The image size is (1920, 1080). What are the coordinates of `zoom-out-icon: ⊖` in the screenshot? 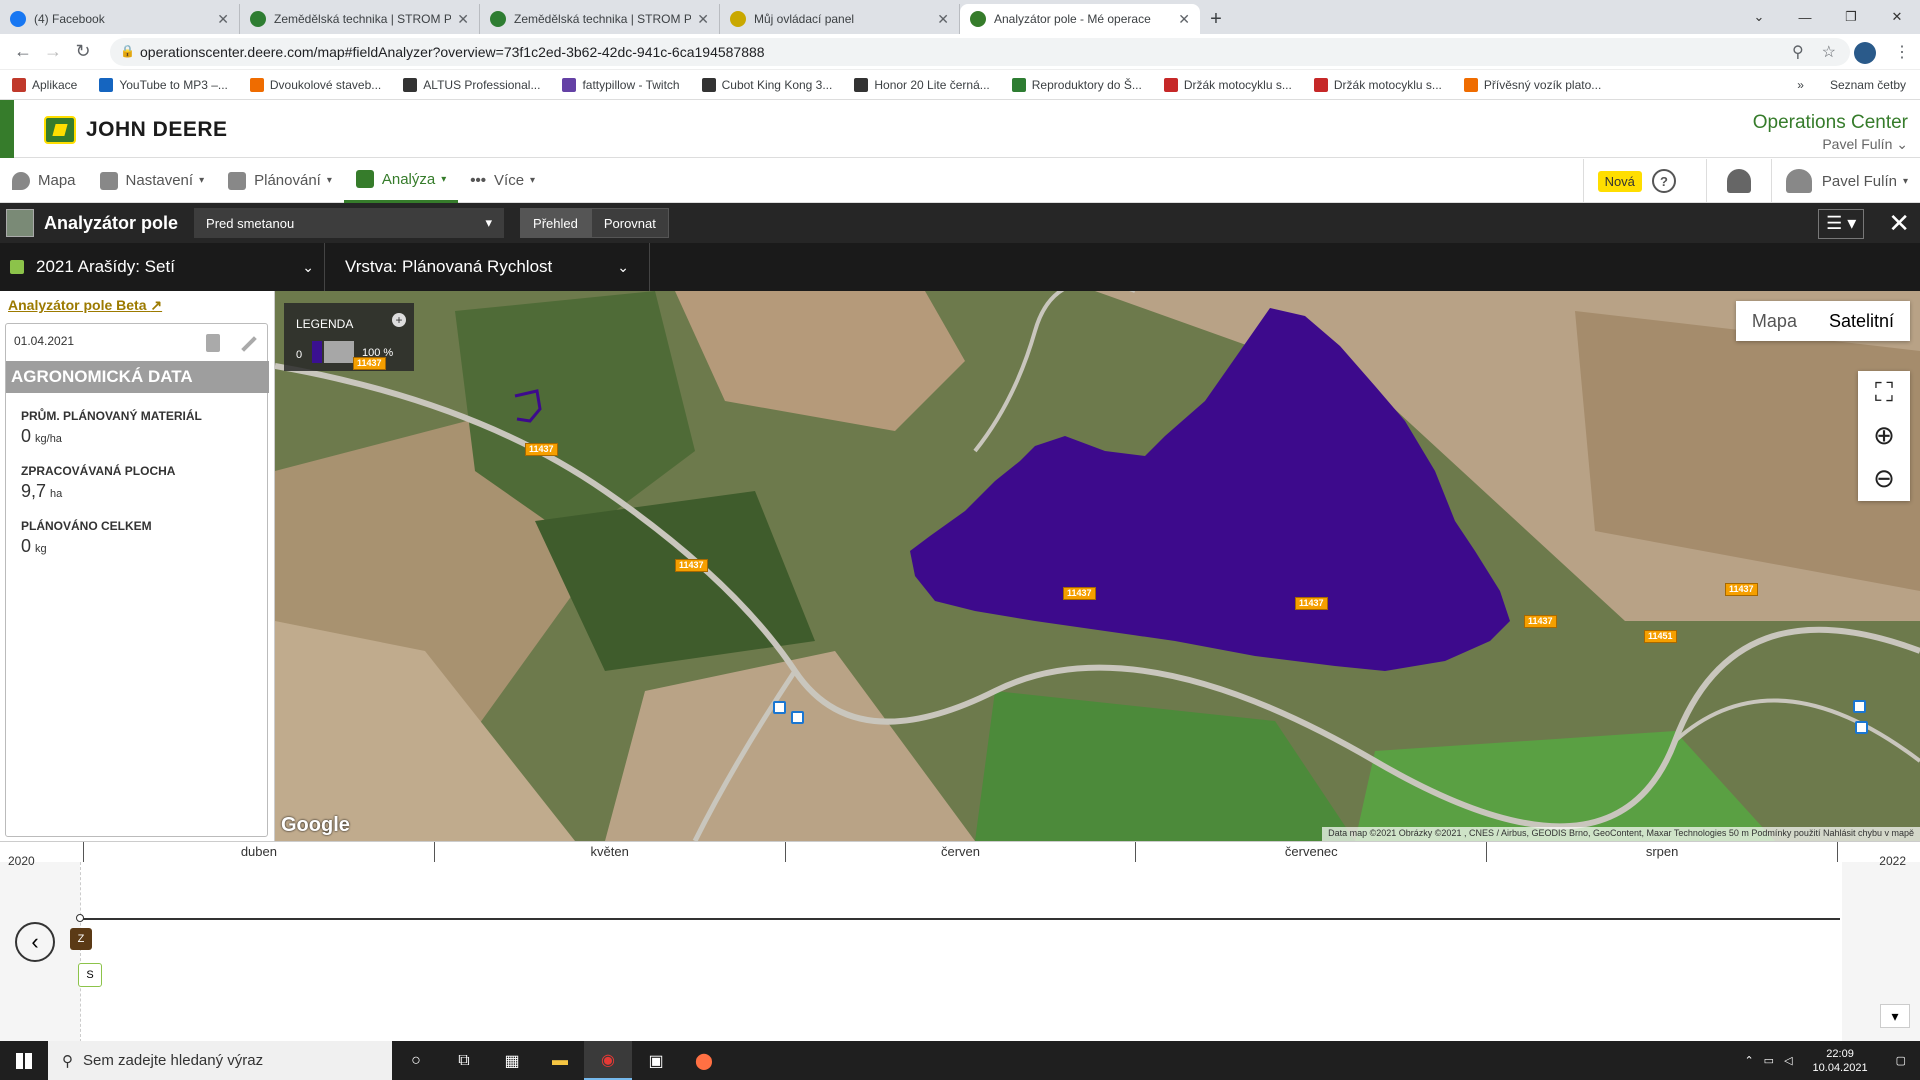 It's located at (1884, 478).